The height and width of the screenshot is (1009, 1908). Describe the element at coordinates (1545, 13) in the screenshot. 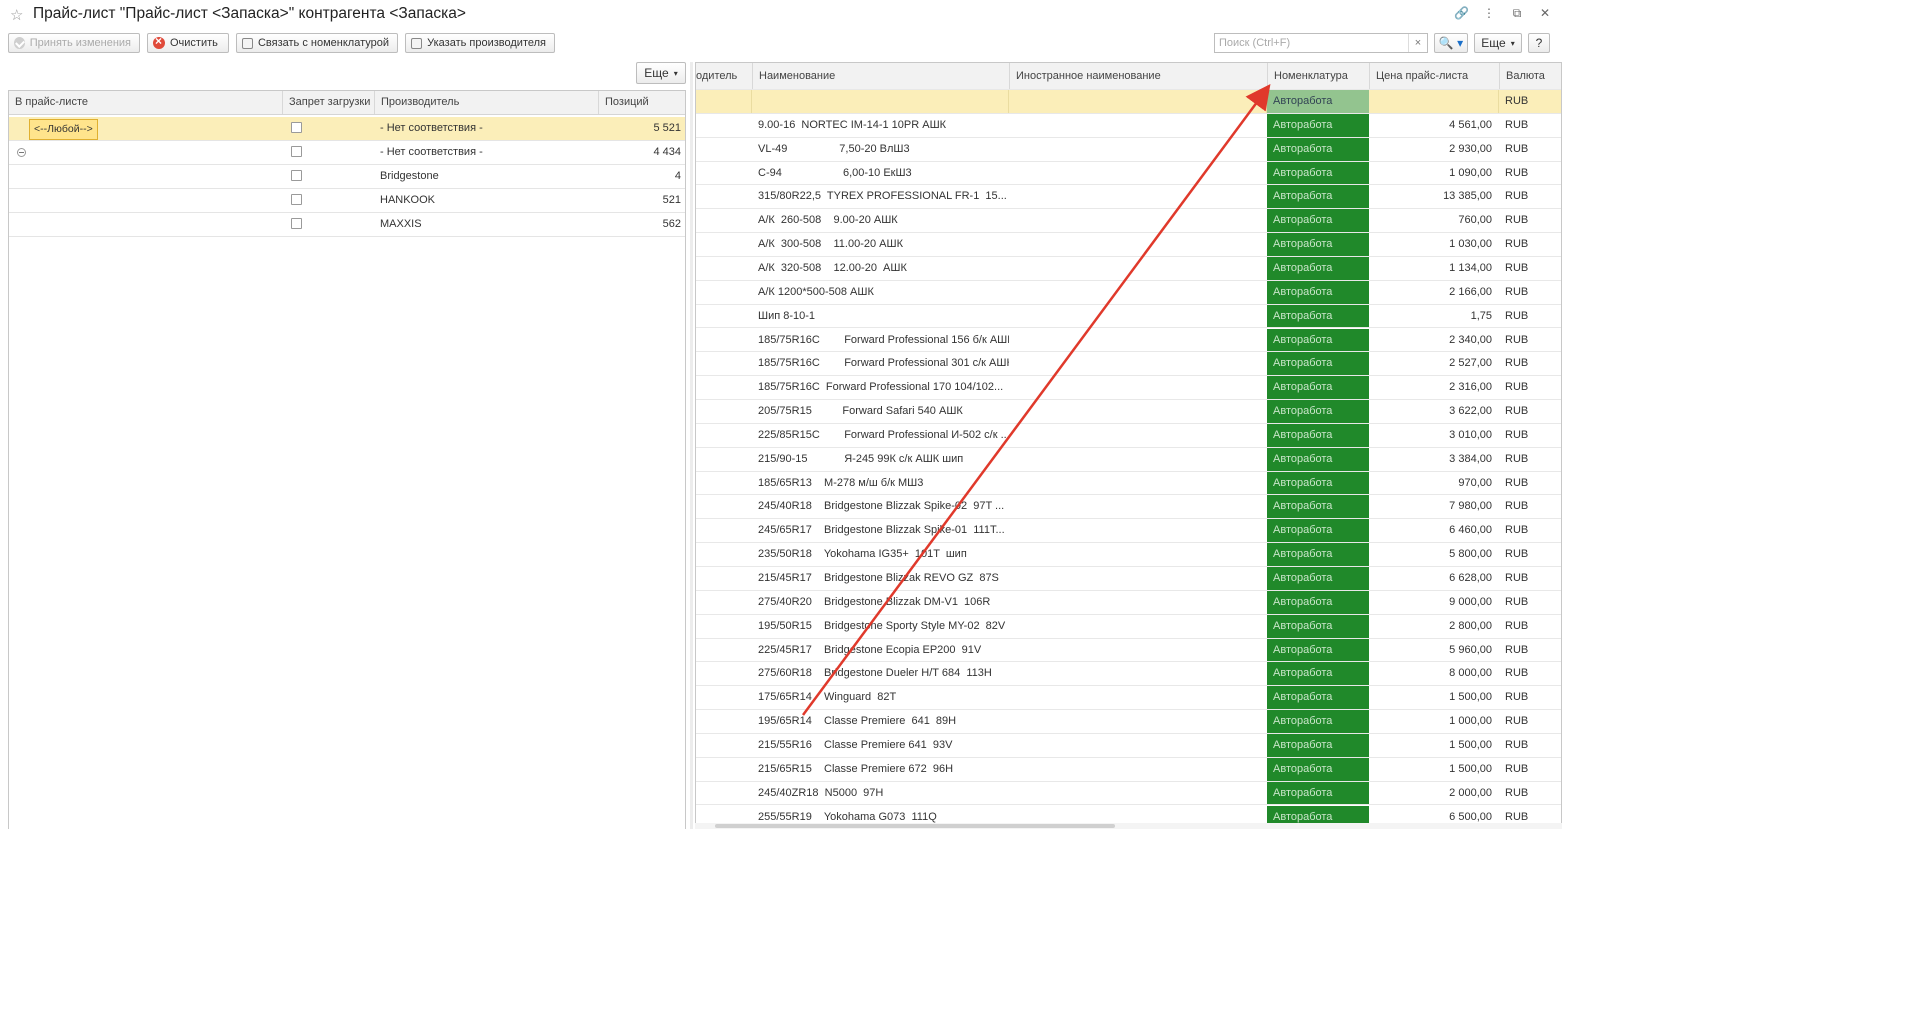

I see `close-icon: ✕` at that location.